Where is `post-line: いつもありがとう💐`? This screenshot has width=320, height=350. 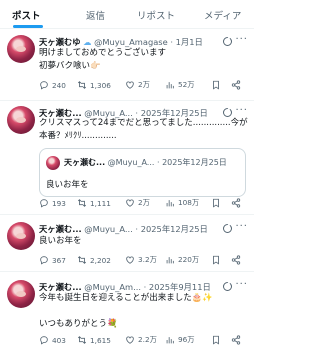
post-line: いつもありがとう💐 is located at coordinates (78, 324).